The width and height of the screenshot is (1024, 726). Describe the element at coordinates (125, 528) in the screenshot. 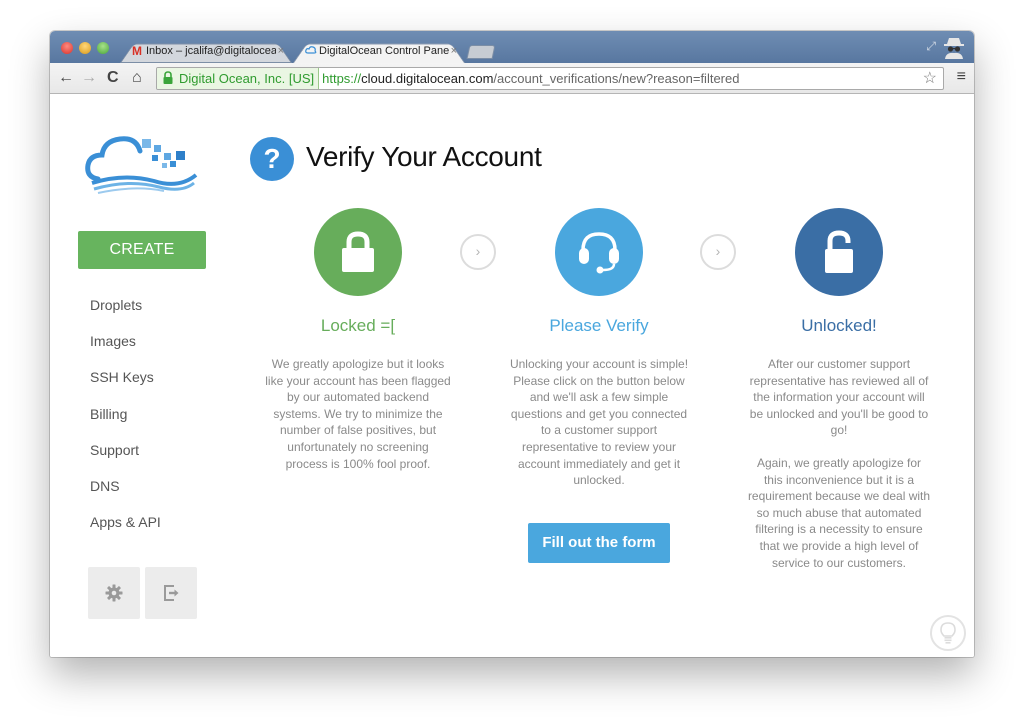

I see `sidebar-item-apps-api: Apps & API` at that location.